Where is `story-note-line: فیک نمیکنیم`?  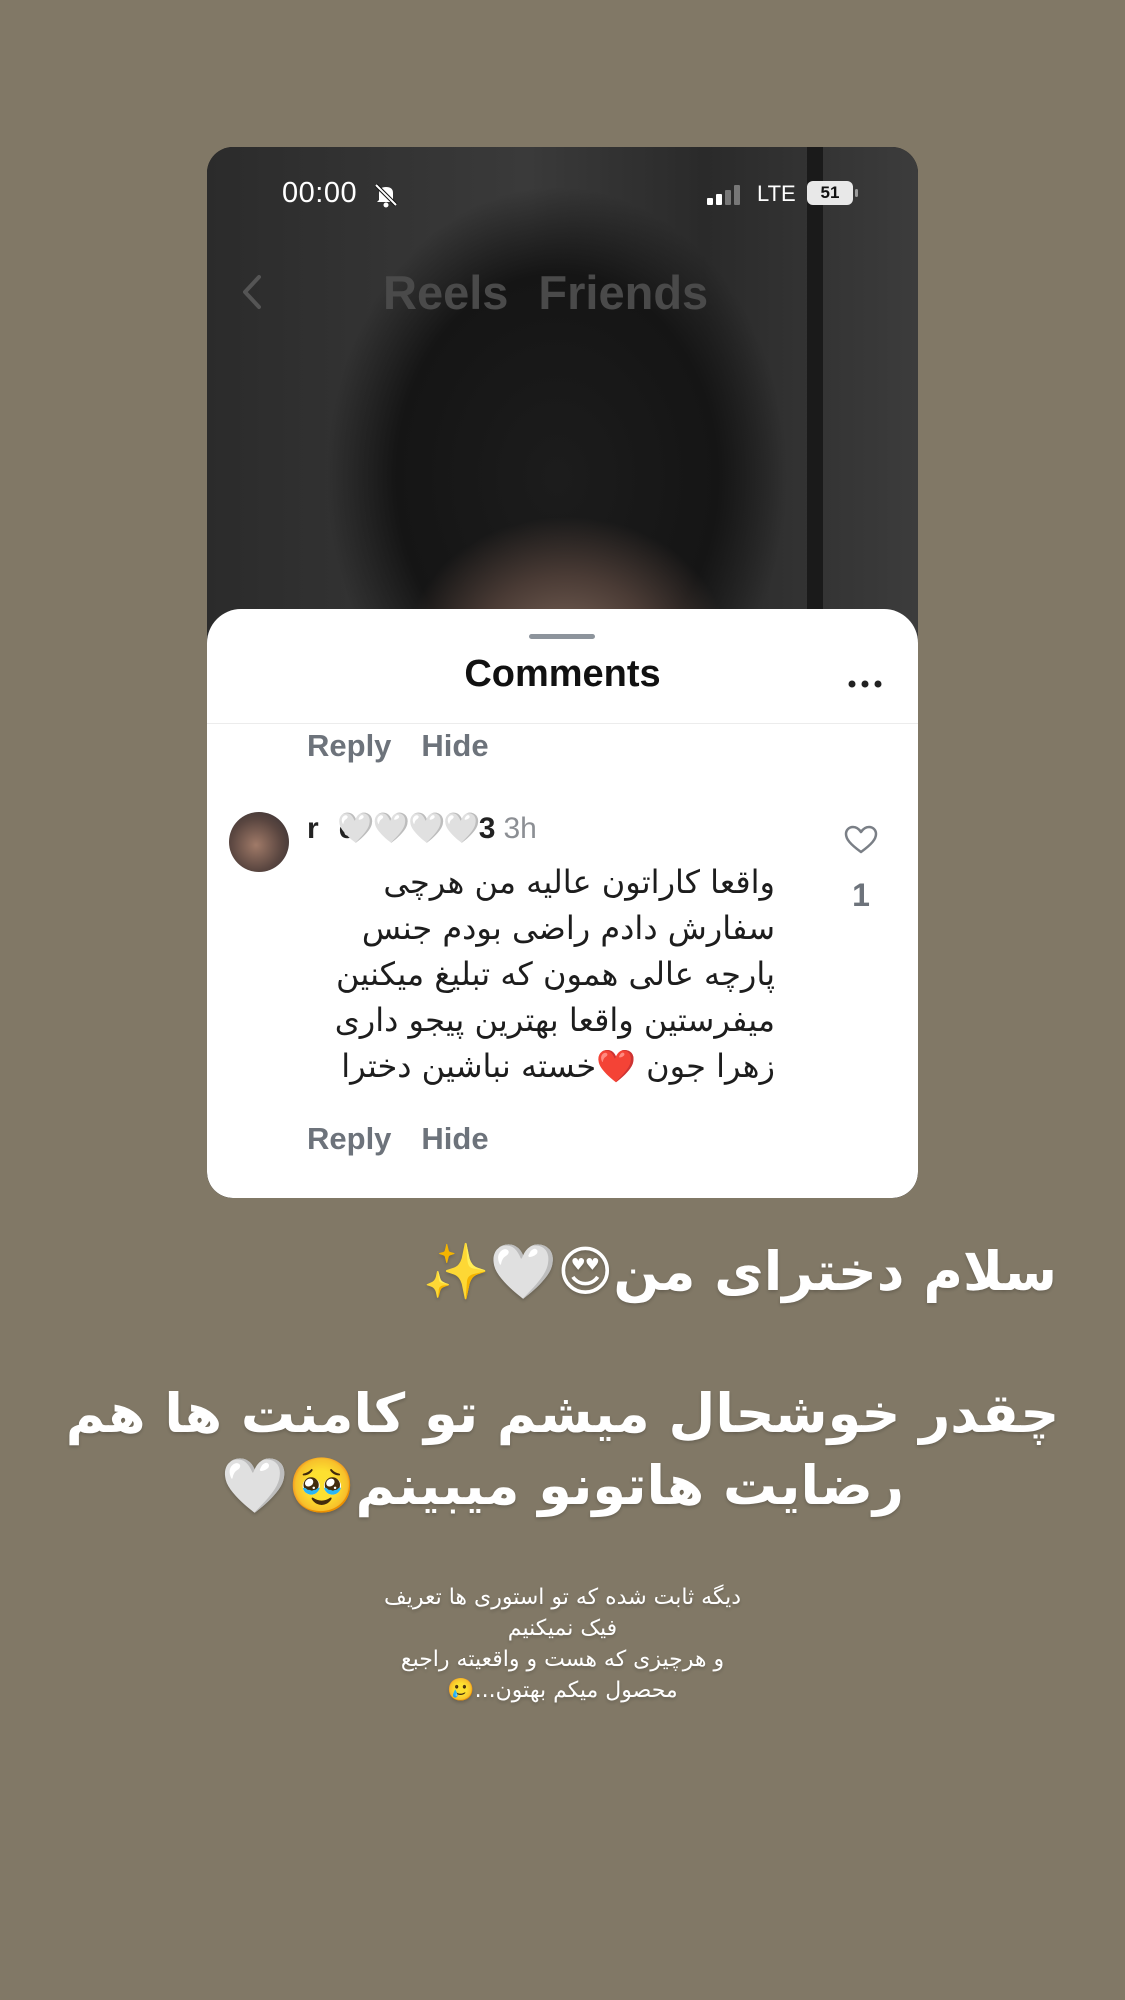 story-note-line: فیک نمیکنیم is located at coordinates (562, 1628).